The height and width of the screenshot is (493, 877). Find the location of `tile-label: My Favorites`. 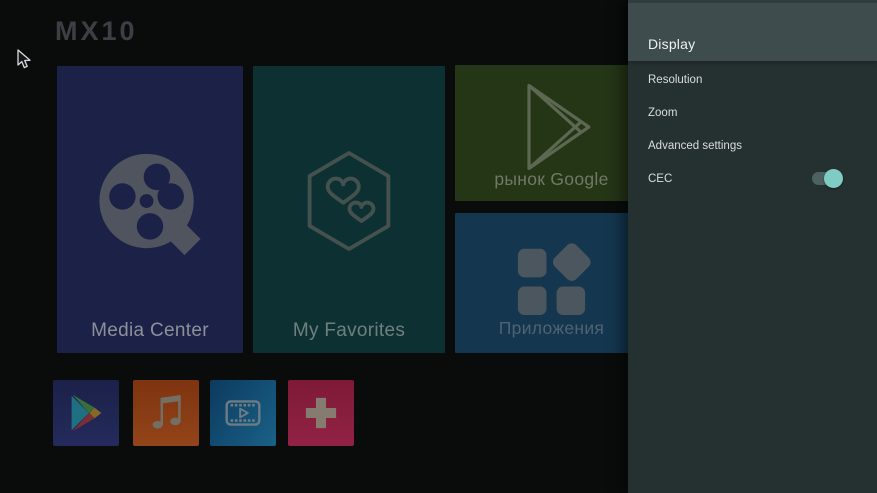

tile-label: My Favorites is located at coordinates (349, 330).